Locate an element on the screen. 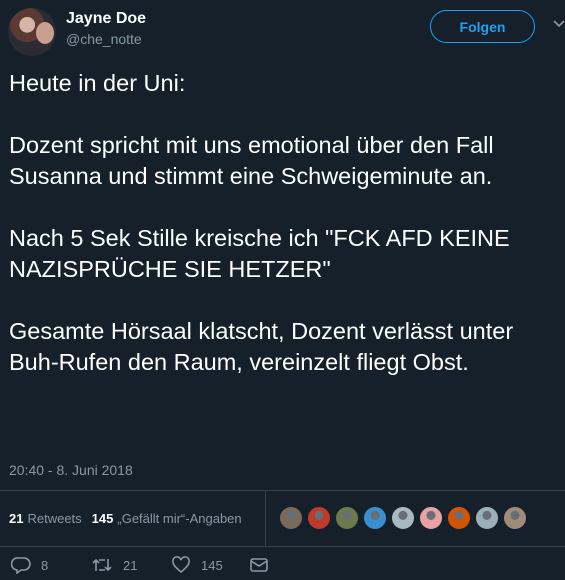  retweet-button: 21 is located at coordinates (114, 565).